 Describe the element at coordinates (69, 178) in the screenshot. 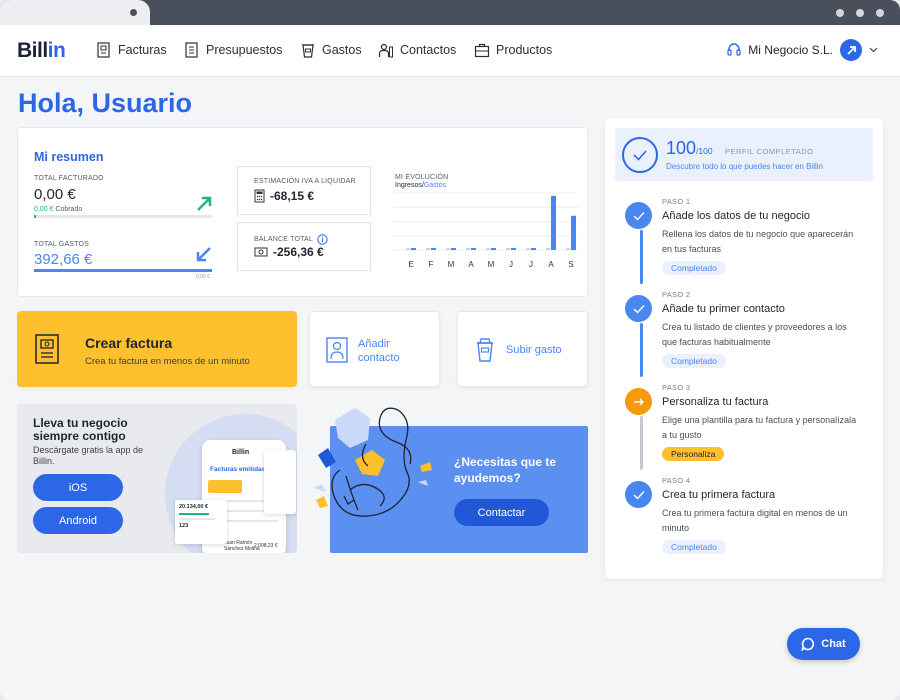

I see `total-billed-label: TOTAL FACTURADO` at that location.